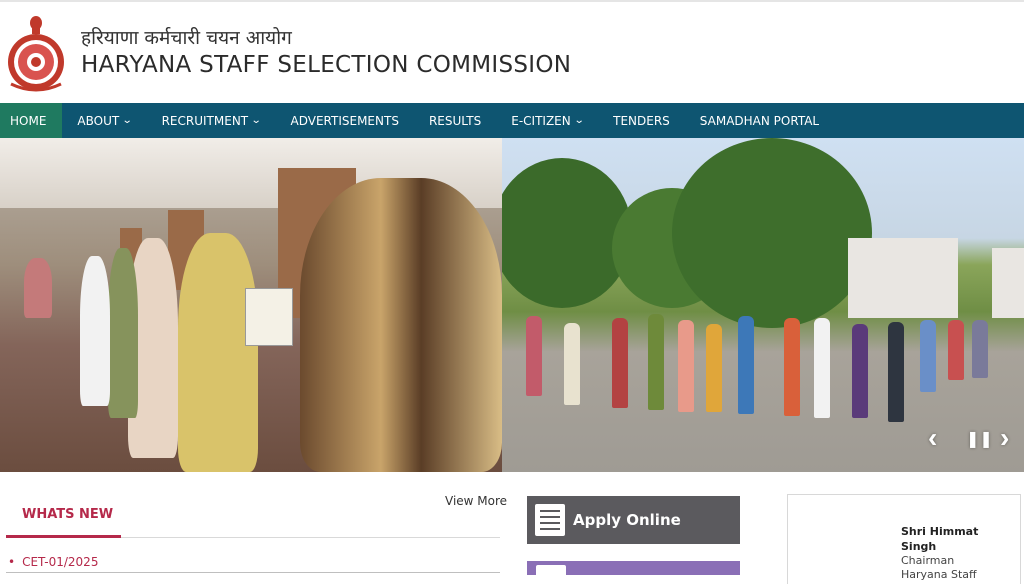  I want to click on photographer-figure, so click(401, 325).